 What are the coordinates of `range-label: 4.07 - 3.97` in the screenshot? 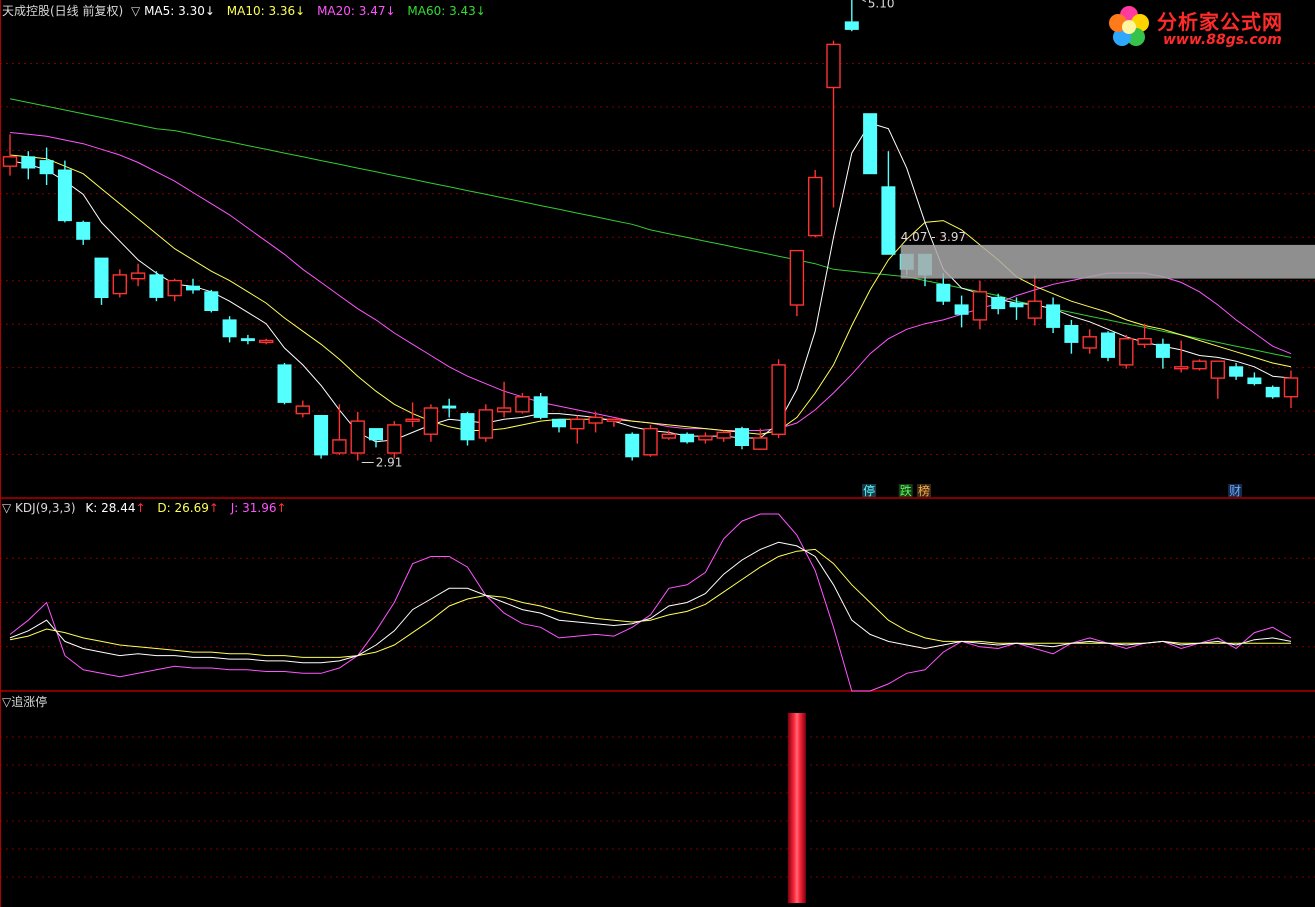 It's located at (933, 237).